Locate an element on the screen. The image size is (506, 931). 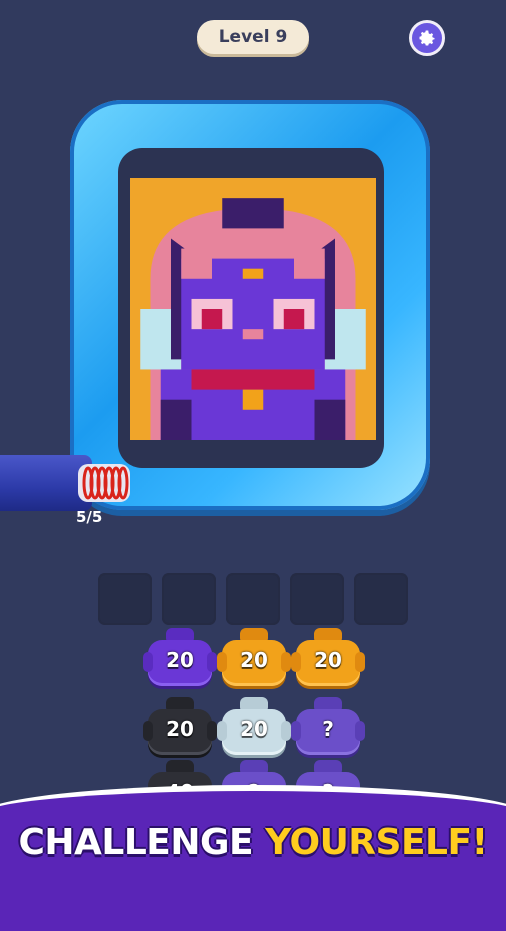
spool-hidden: ? is located at coordinates (328, 728).